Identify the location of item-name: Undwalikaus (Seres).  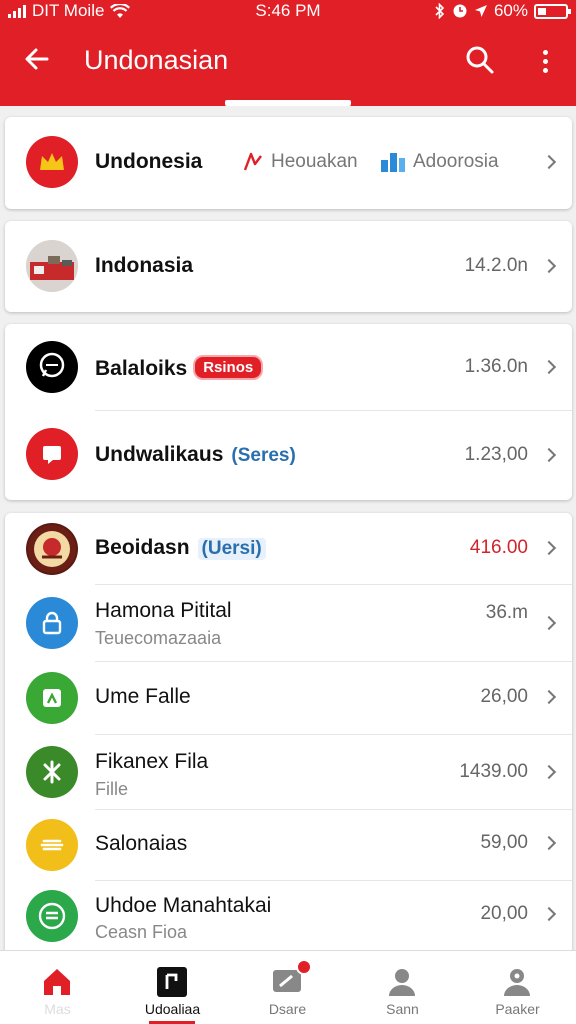
(195, 455).